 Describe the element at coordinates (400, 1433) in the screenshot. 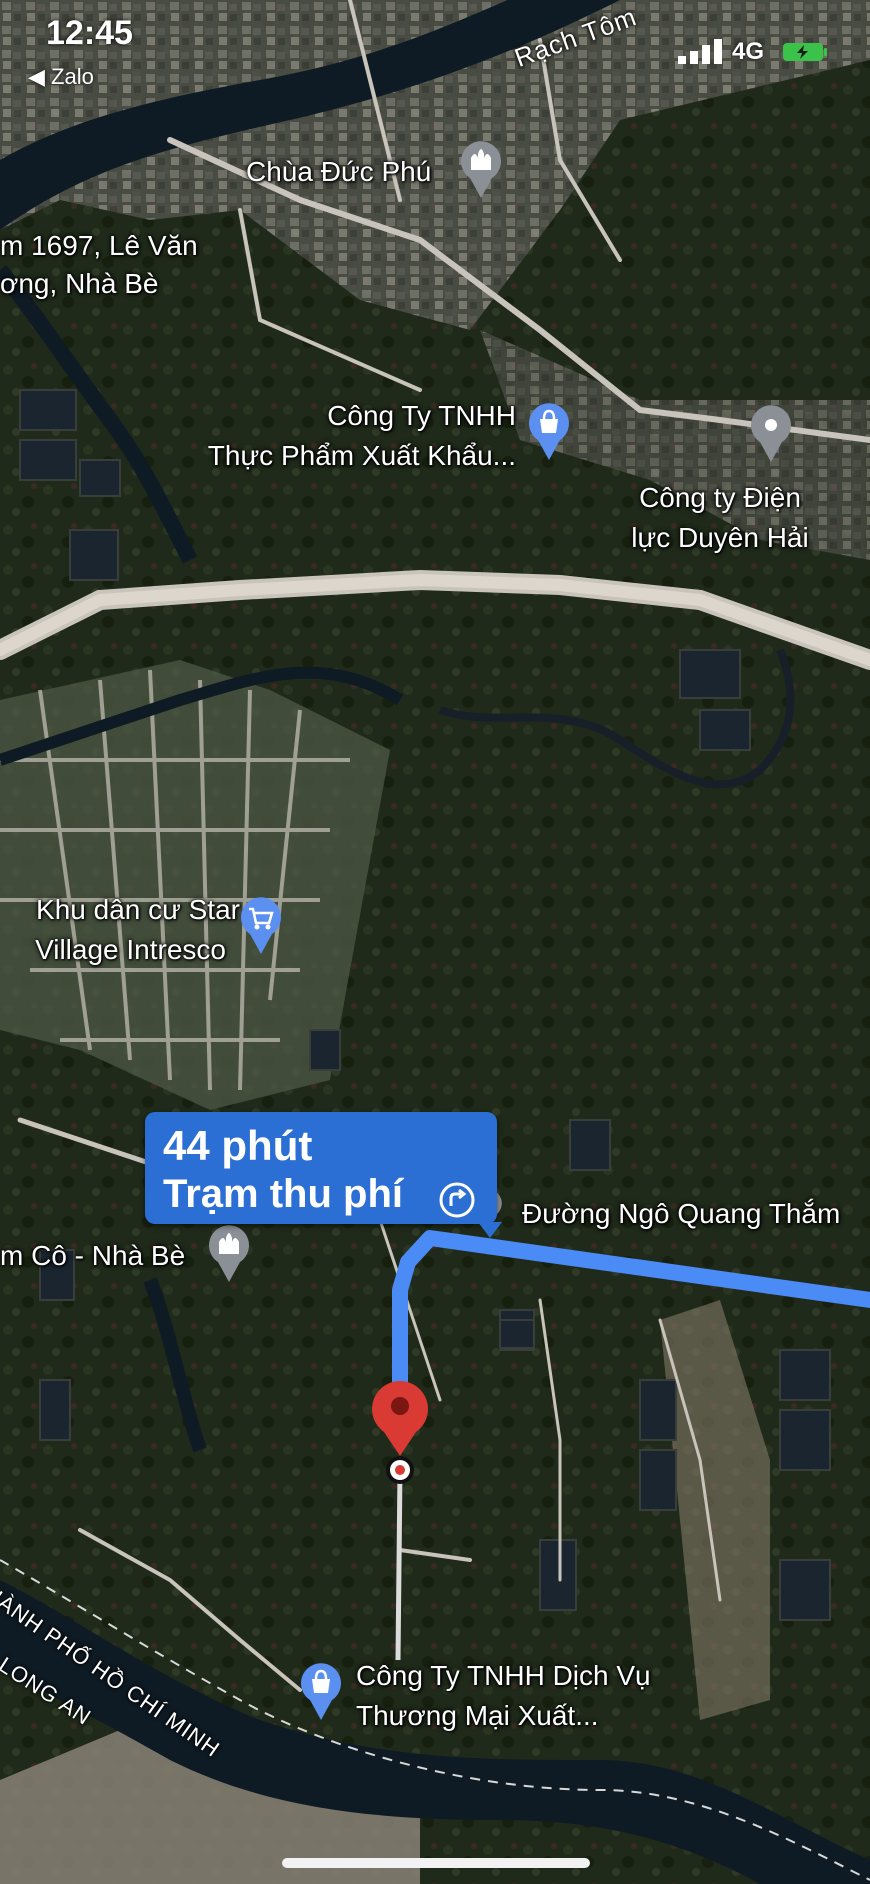

I see `destination-pin-icon` at that location.